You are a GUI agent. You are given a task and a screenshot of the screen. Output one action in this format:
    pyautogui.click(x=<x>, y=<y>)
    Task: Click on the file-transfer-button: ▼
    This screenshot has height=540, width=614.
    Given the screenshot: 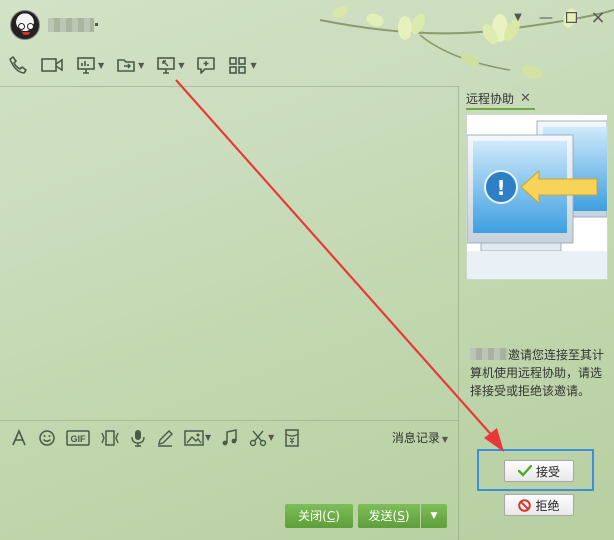 What is the action you would take?
    pyautogui.click(x=130, y=65)
    